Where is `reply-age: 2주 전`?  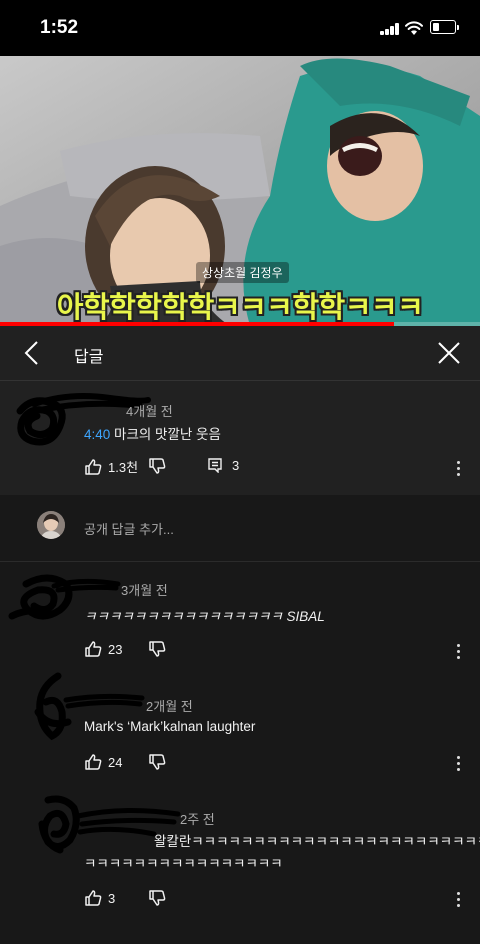 reply-age: 2주 전 is located at coordinates (197, 819).